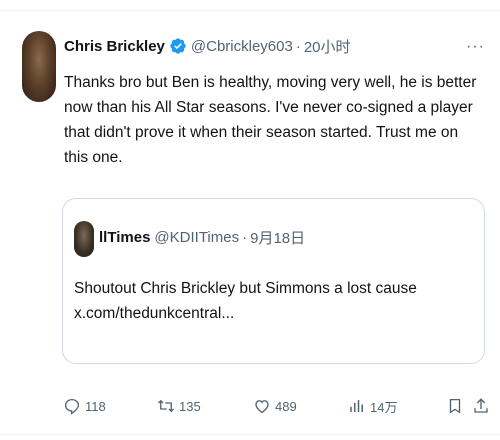 The image size is (500, 440). Describe the element at coordinates (125, 237) in the screenshot. I see `quote-author-name: llTimes` at that location.